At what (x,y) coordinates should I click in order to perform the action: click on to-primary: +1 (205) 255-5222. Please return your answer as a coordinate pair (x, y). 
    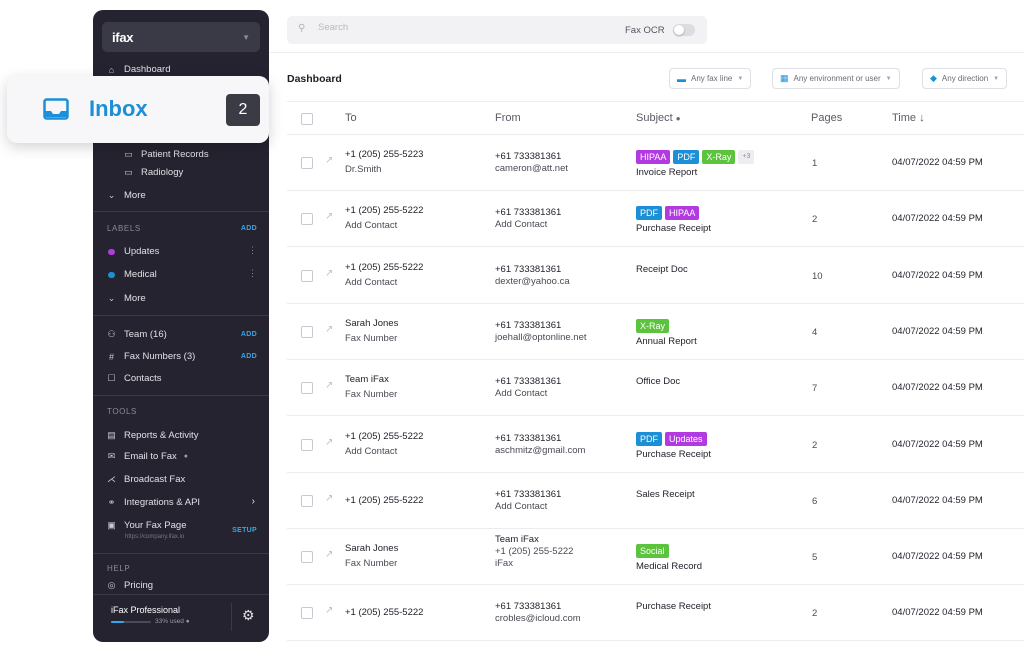
    Looking at the image, I should click on (384, 436).